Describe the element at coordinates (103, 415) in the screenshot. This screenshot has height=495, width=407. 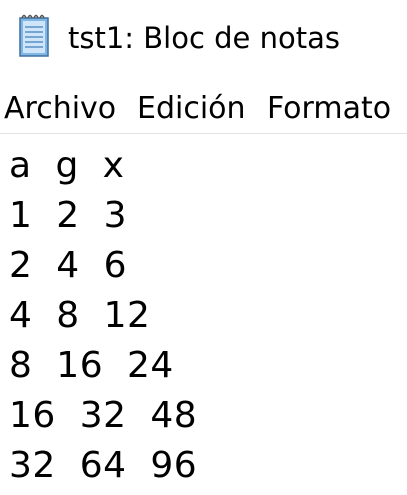
I see `text-line: 16 32 48` at that location.